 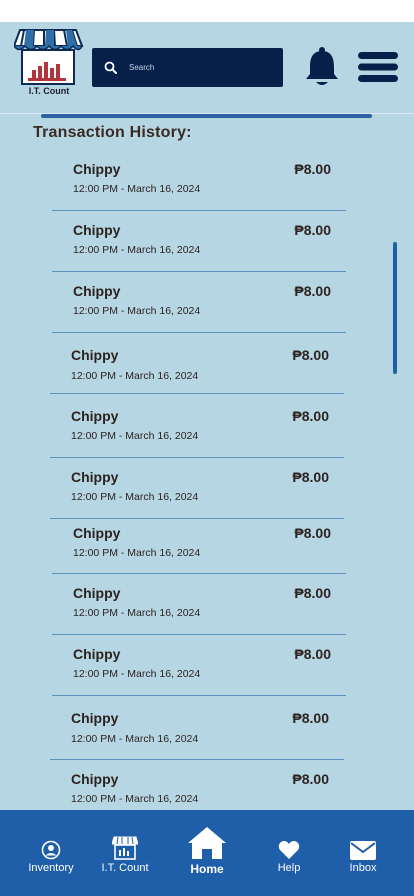 I want to click on nav-label: Help, so click(x=289, y=868).